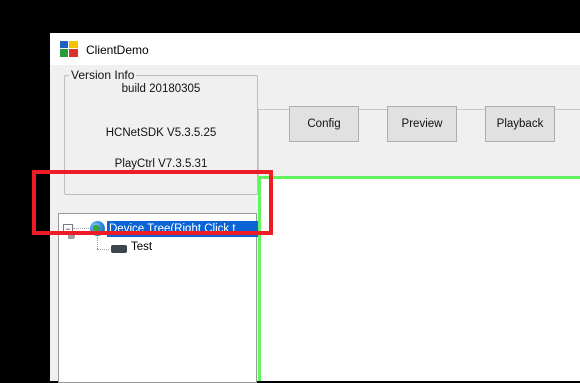  I want to click on annotation-highlight-box, so click(152, 202).